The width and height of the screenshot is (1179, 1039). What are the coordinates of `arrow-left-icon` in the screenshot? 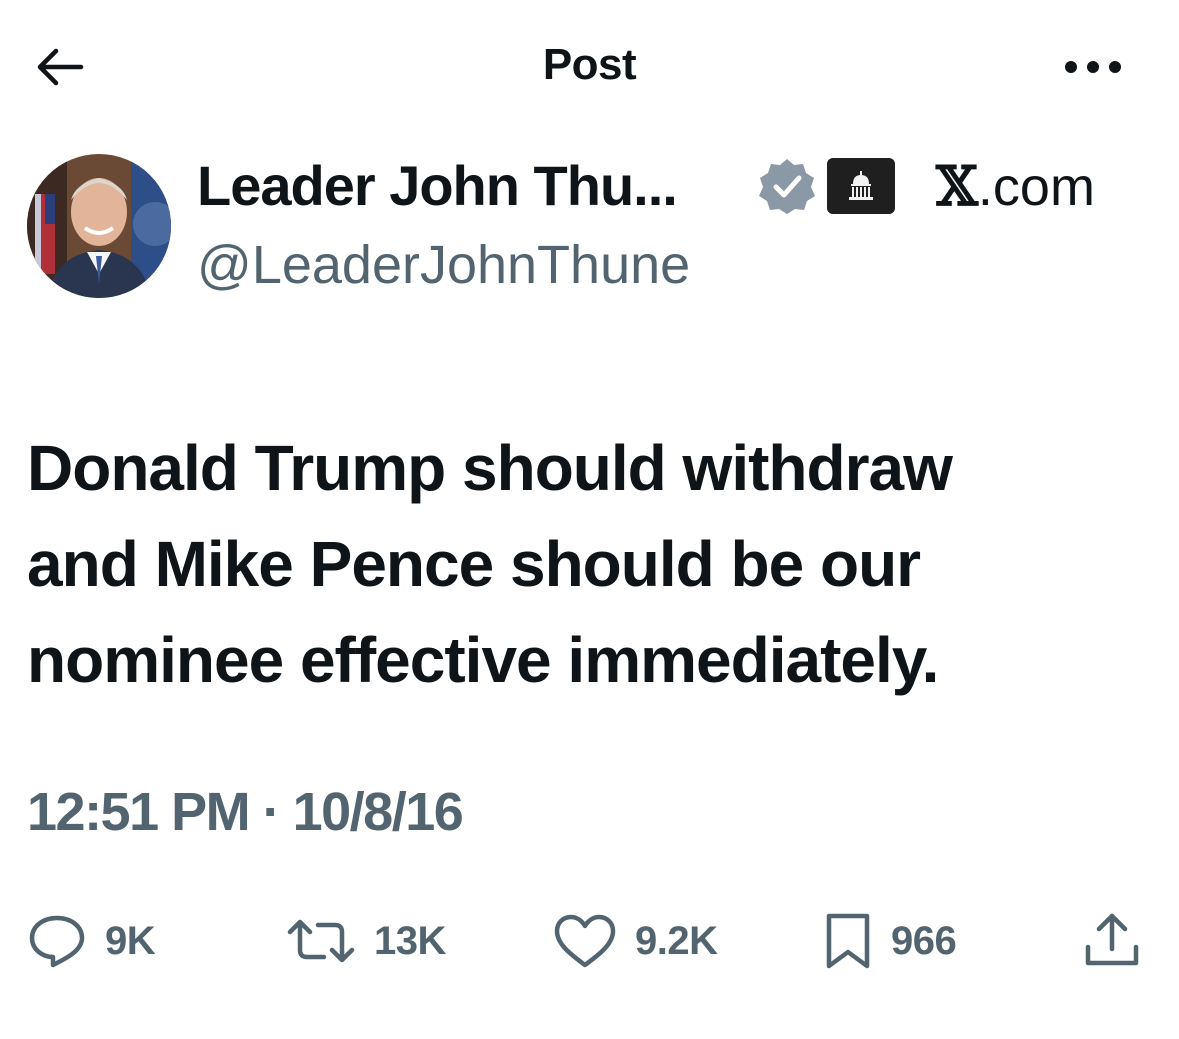 It's located at (60, 67).